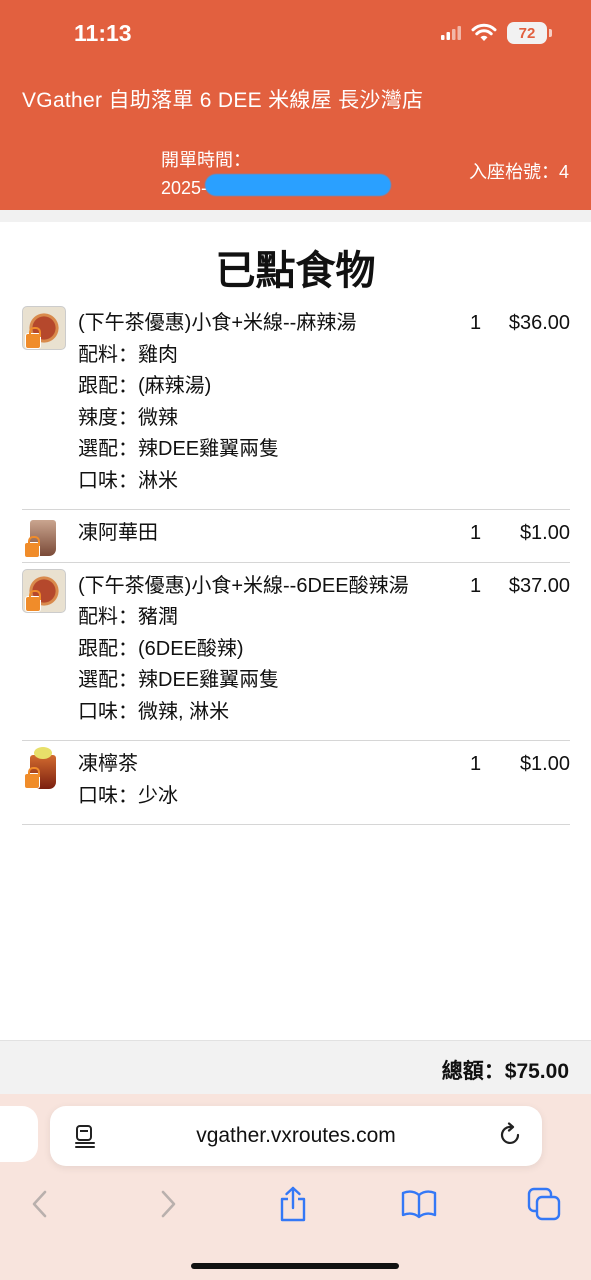 The height and width of the screenshot is (1280, 591). What do you see at coordinates (161, 648) in the screenshot?
I see `order-item-option: 跟配：(6DEE酸辣)` at bounding box center [161, 648].